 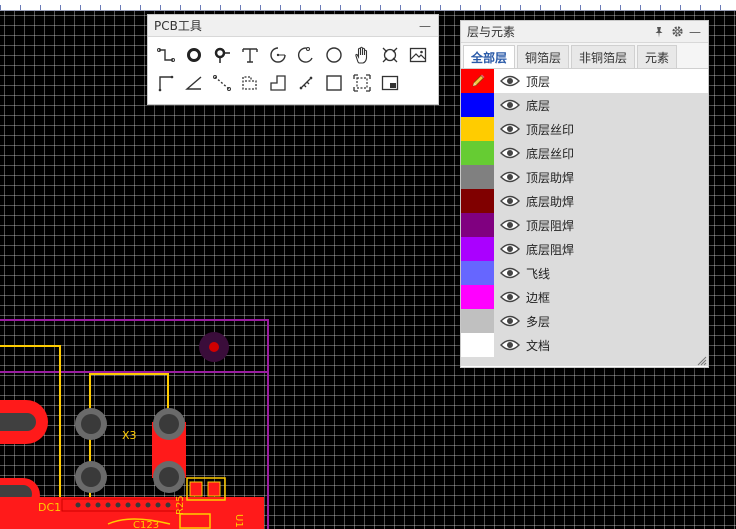 What do you see at coordinates (543, 56) in the screenshot?
I see `tab-copper-layers: 铜箔层` at bounding box center [543, 56].